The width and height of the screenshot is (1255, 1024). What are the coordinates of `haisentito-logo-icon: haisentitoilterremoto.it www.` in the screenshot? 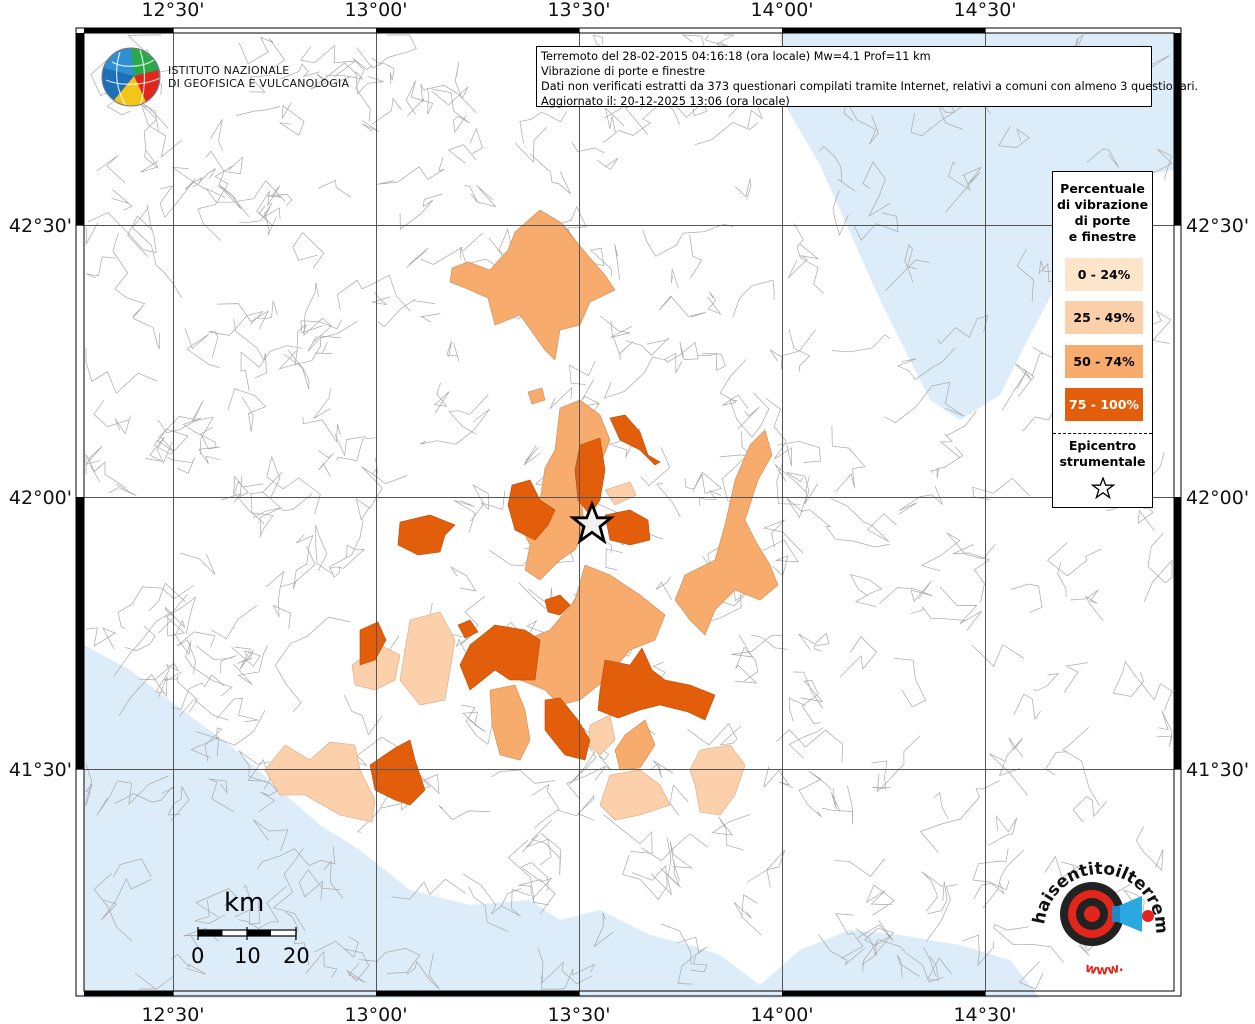 It's located at (1100, 915).